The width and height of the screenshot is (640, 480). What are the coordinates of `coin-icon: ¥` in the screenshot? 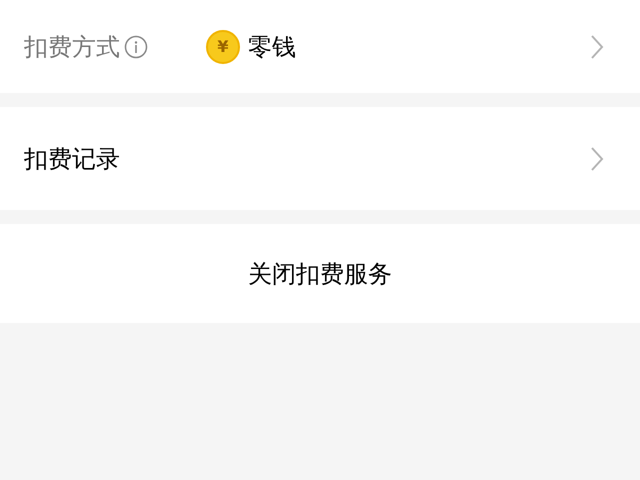 It's located at (223, 47).